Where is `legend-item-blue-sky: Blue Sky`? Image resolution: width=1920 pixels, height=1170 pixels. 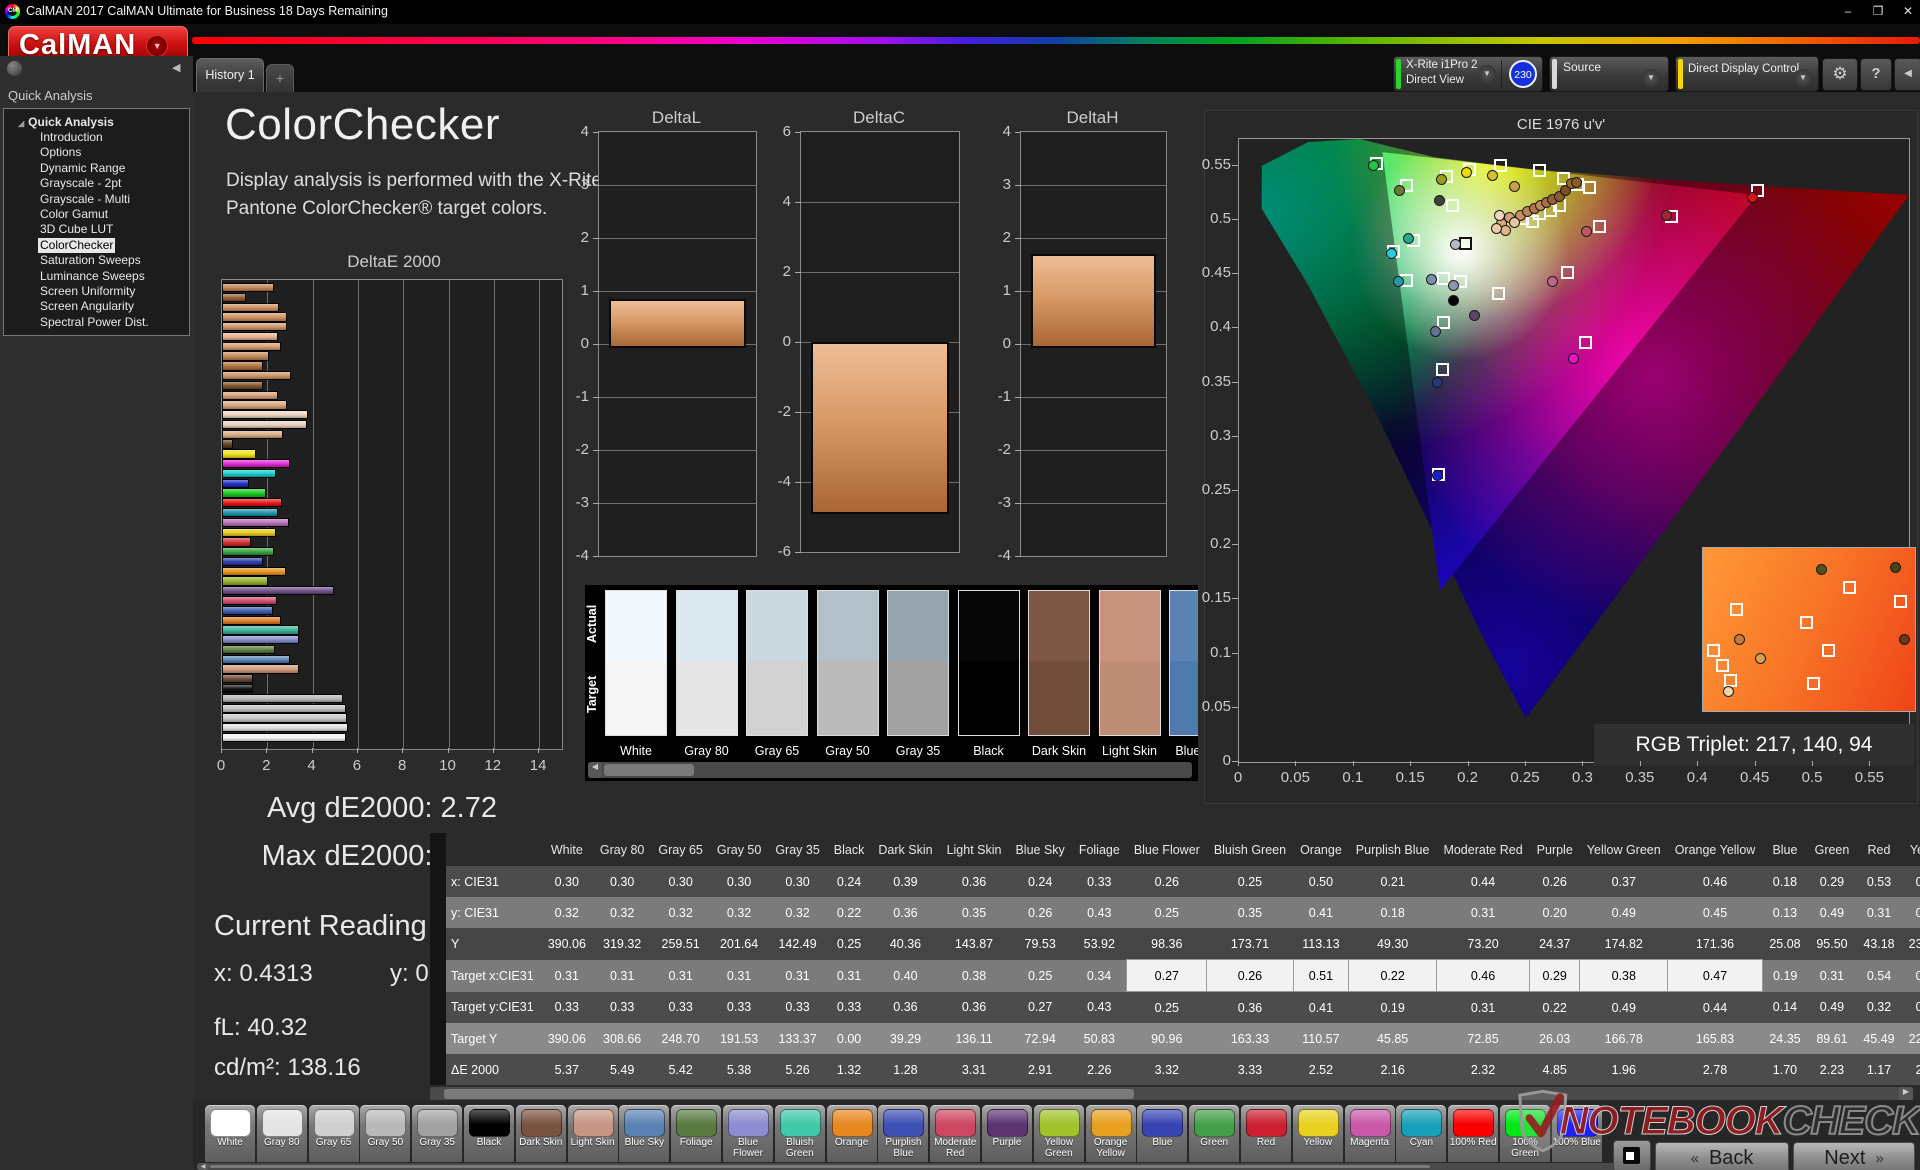 legend-item-blue-sky: Blue Sky is located at coordinates (644, 1133).